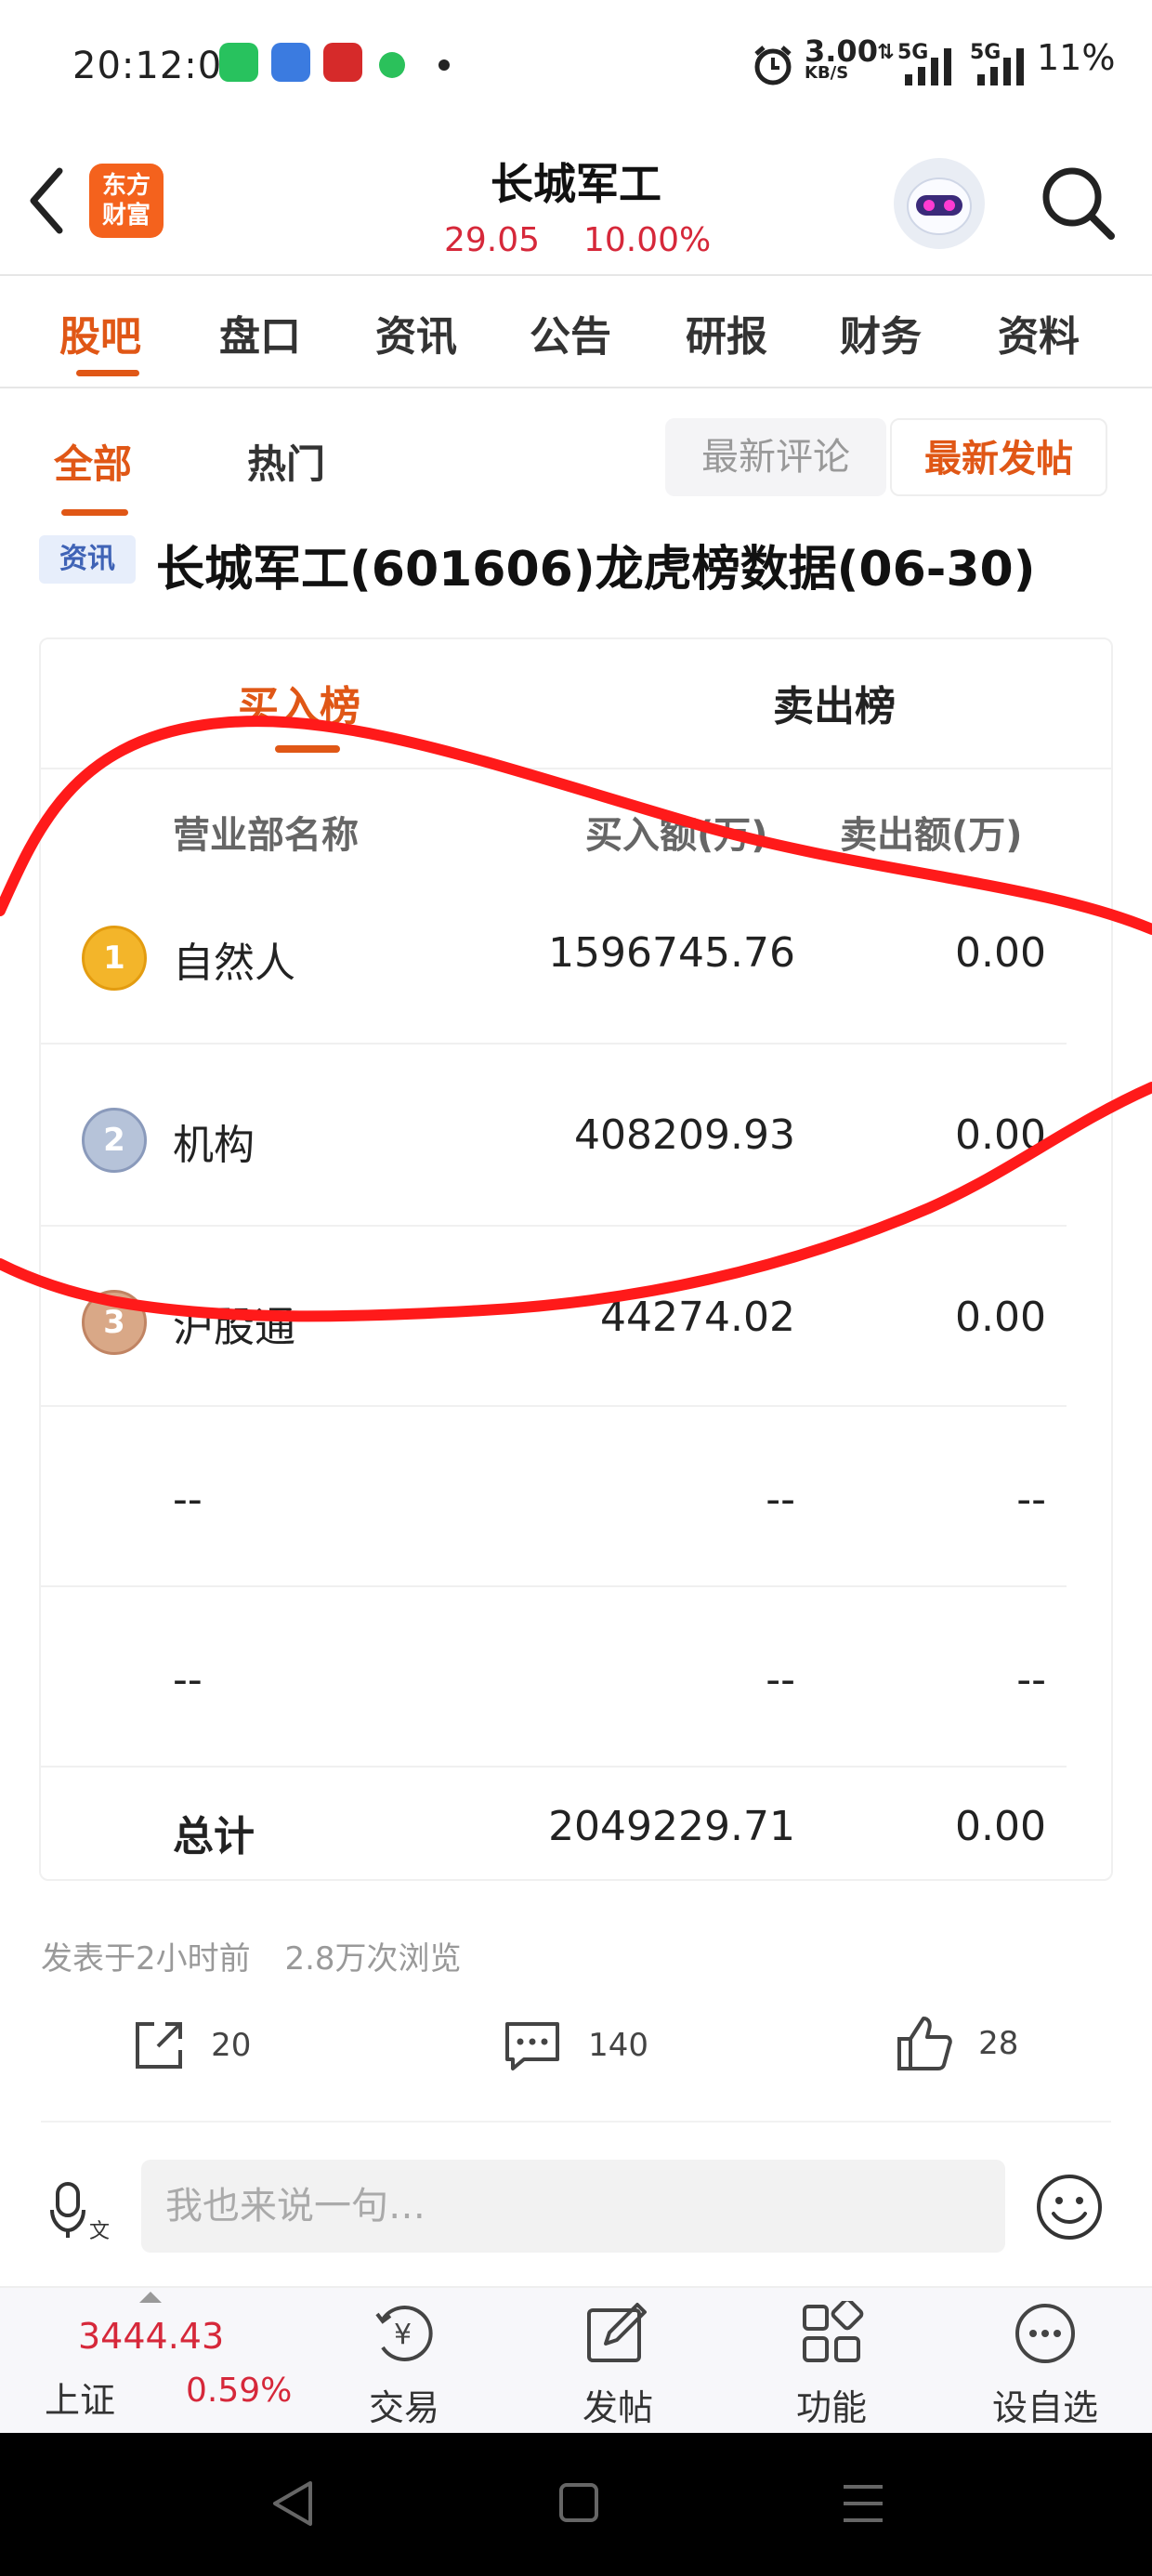  Describe the element at coordinates (647, 240) in the screenshot. I see `stock-change-pct: 10.00%` at that location.